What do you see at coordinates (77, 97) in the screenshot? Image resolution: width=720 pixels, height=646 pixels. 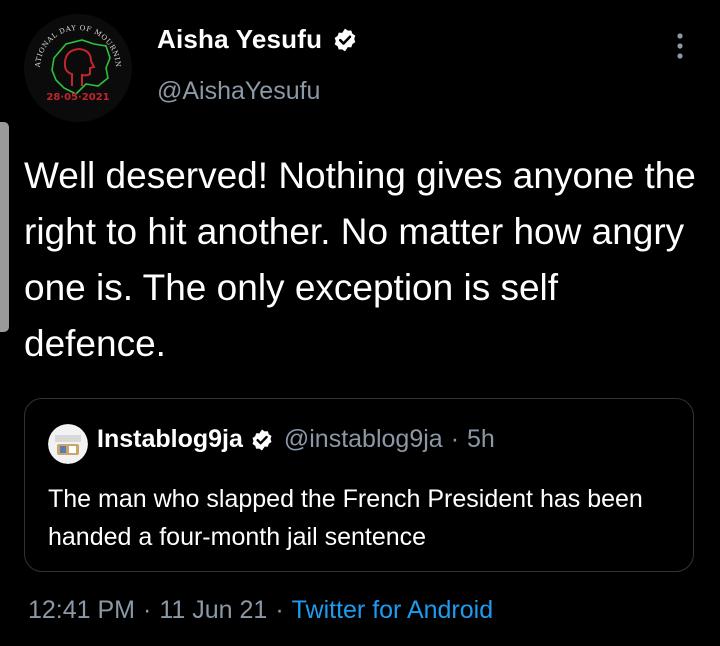 I see `avatar-caption-date: 28·05·2021` at bounding box center [77, 97].